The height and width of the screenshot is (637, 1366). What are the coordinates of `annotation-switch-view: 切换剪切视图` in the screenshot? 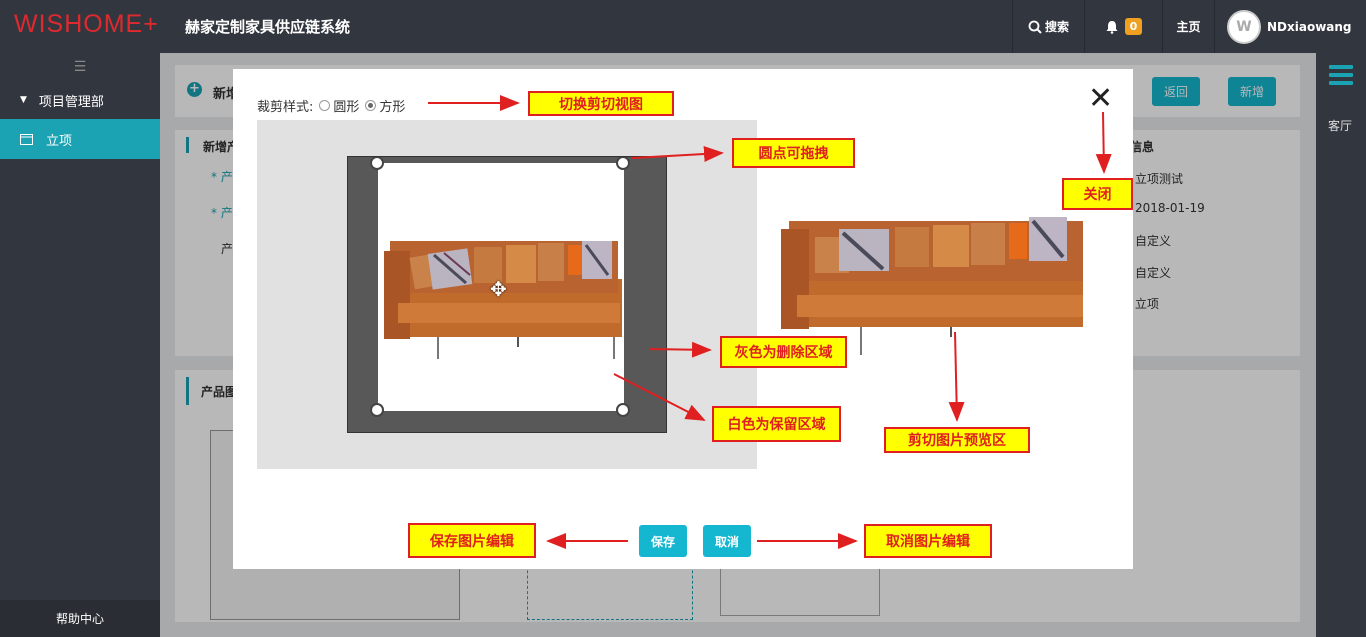 It's located at (601, 103).